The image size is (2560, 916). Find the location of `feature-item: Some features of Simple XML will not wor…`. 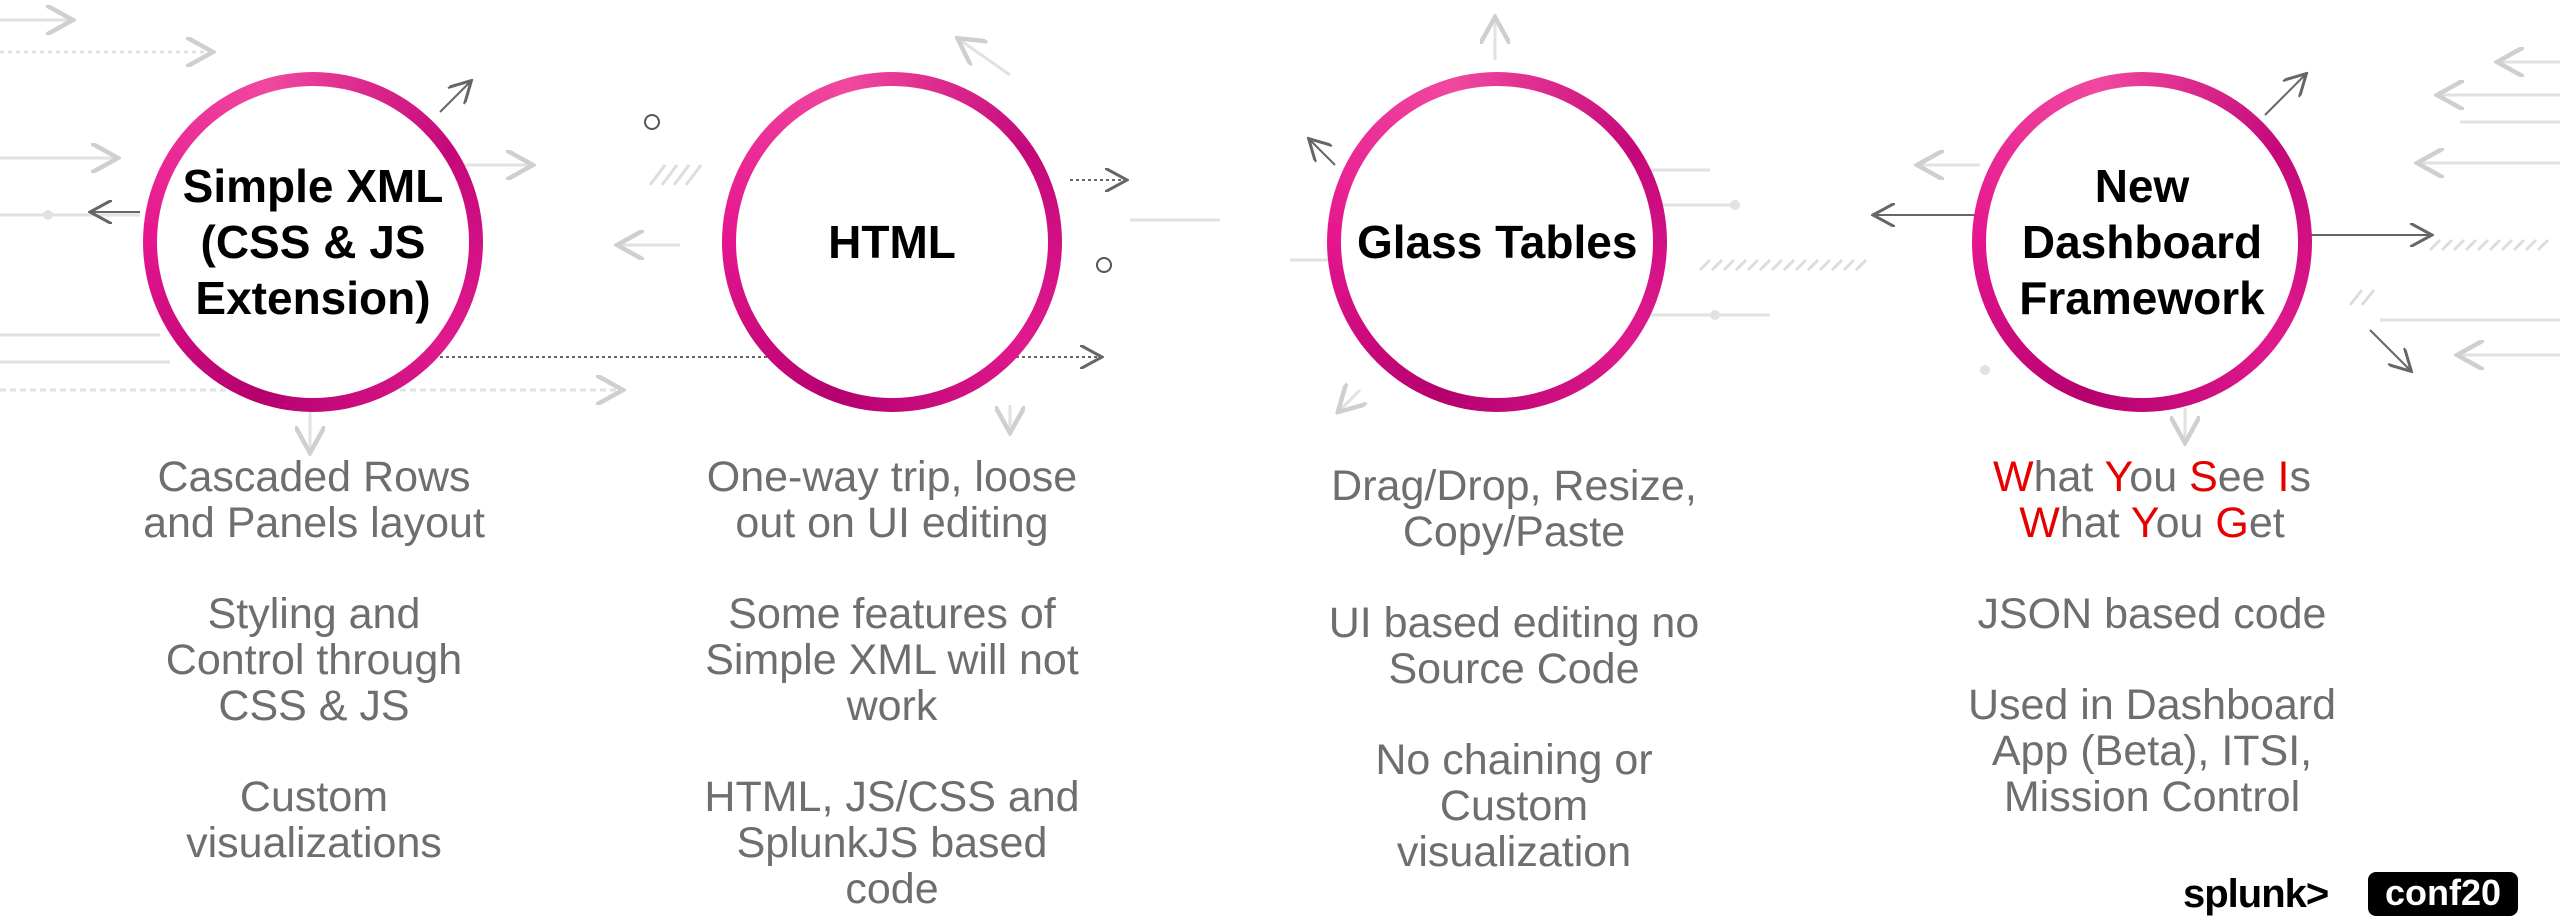

feature-item: Some features of Simple XML will not wor… is located at coordinates (892, 660).